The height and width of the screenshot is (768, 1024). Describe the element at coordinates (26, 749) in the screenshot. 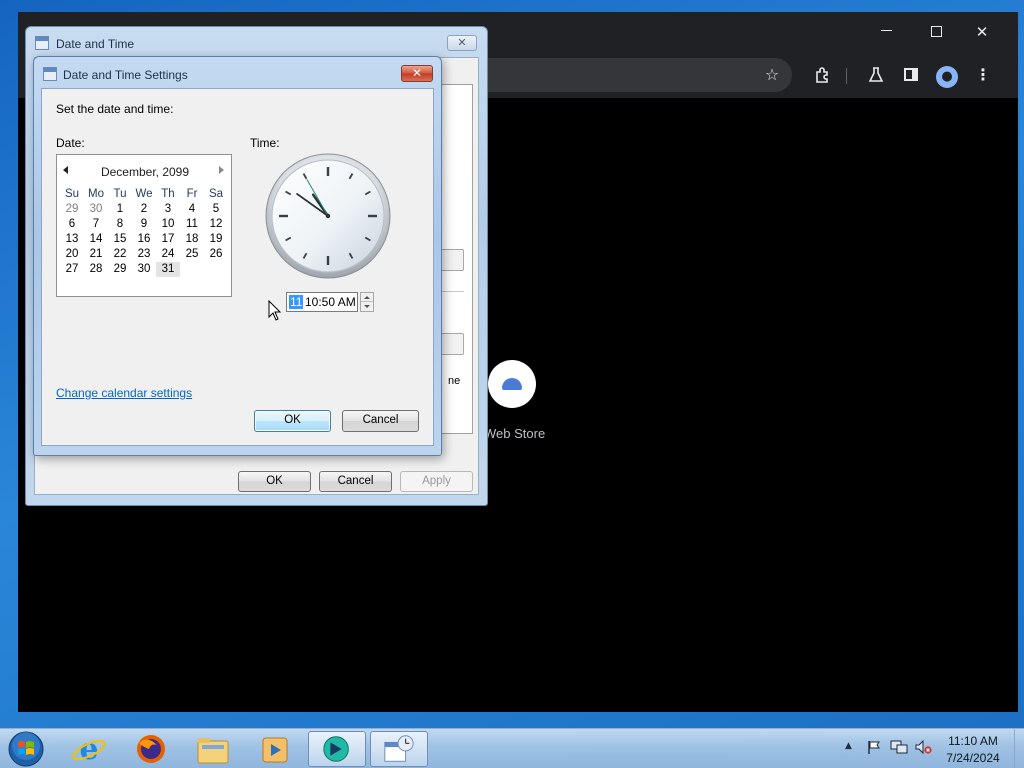

I see `start-button` at that location.